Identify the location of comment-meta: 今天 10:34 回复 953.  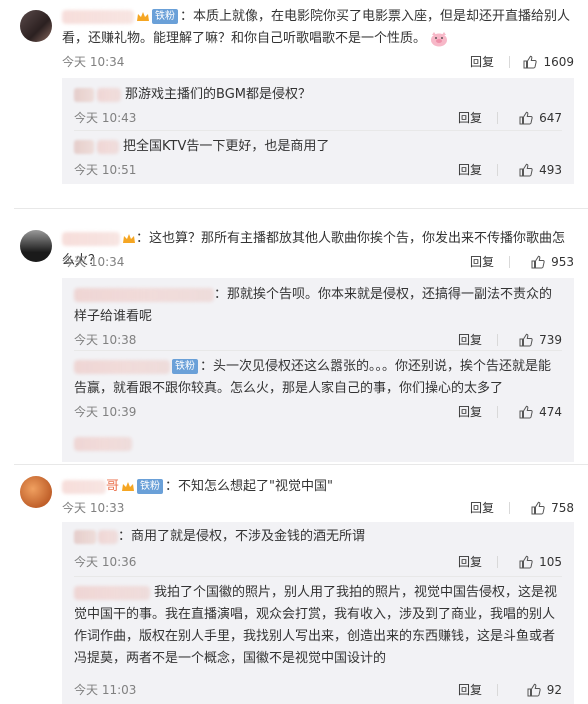
(318, 262).